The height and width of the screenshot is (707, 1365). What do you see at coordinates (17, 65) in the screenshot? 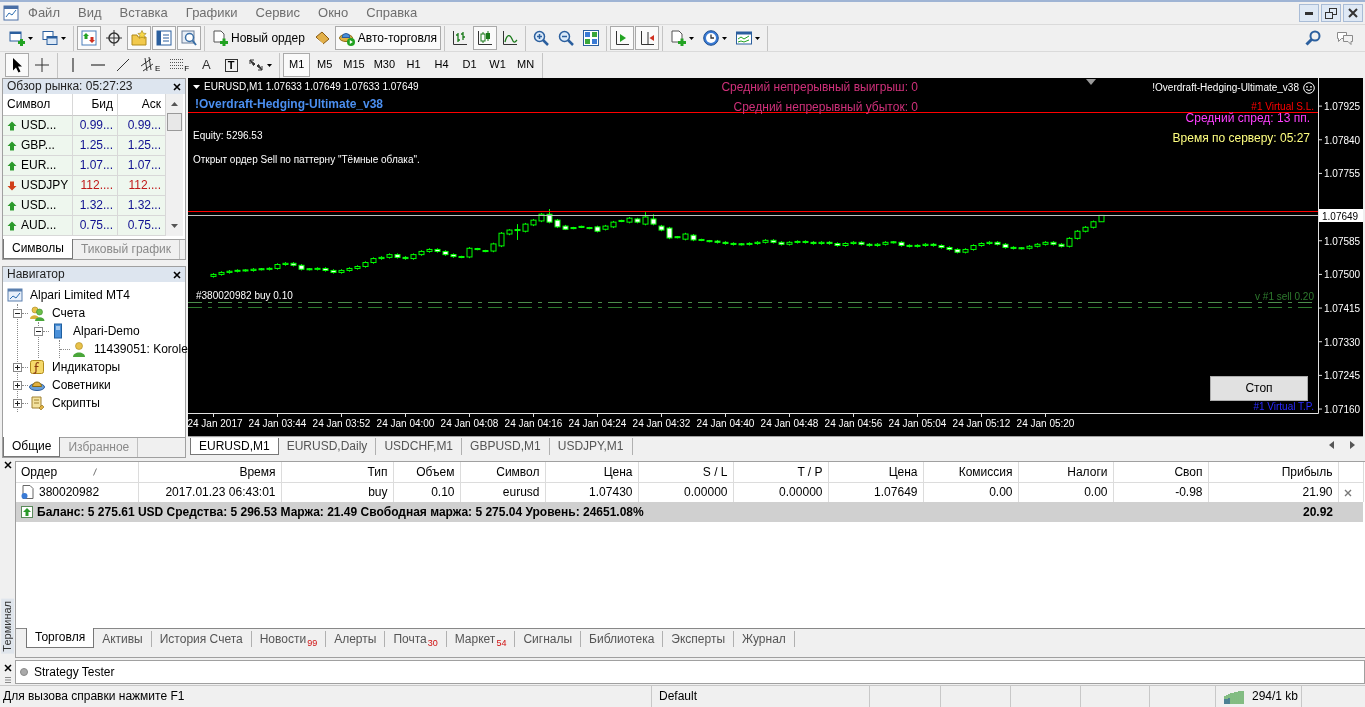
I see `cursor-button` at bounding box center [17, 65].